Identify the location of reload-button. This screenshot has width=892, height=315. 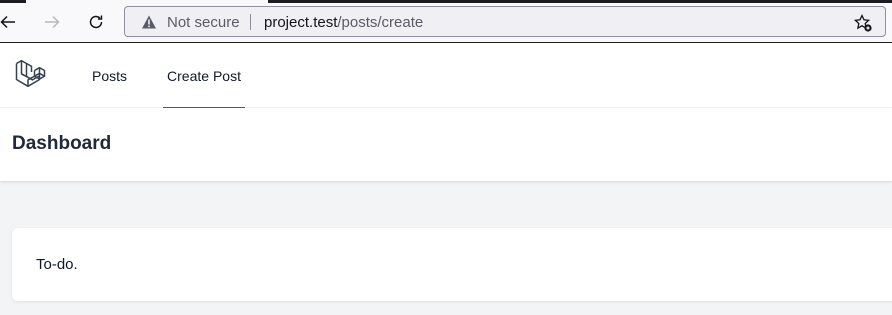
(96, 22).